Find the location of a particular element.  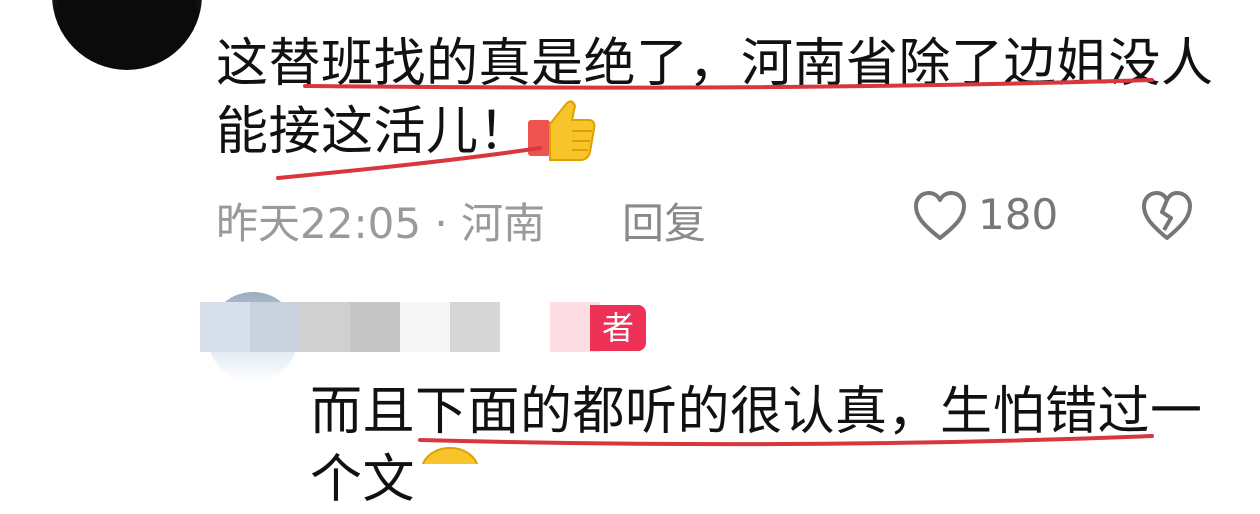

heart-outline-icon is located at coordinates (940, 216).